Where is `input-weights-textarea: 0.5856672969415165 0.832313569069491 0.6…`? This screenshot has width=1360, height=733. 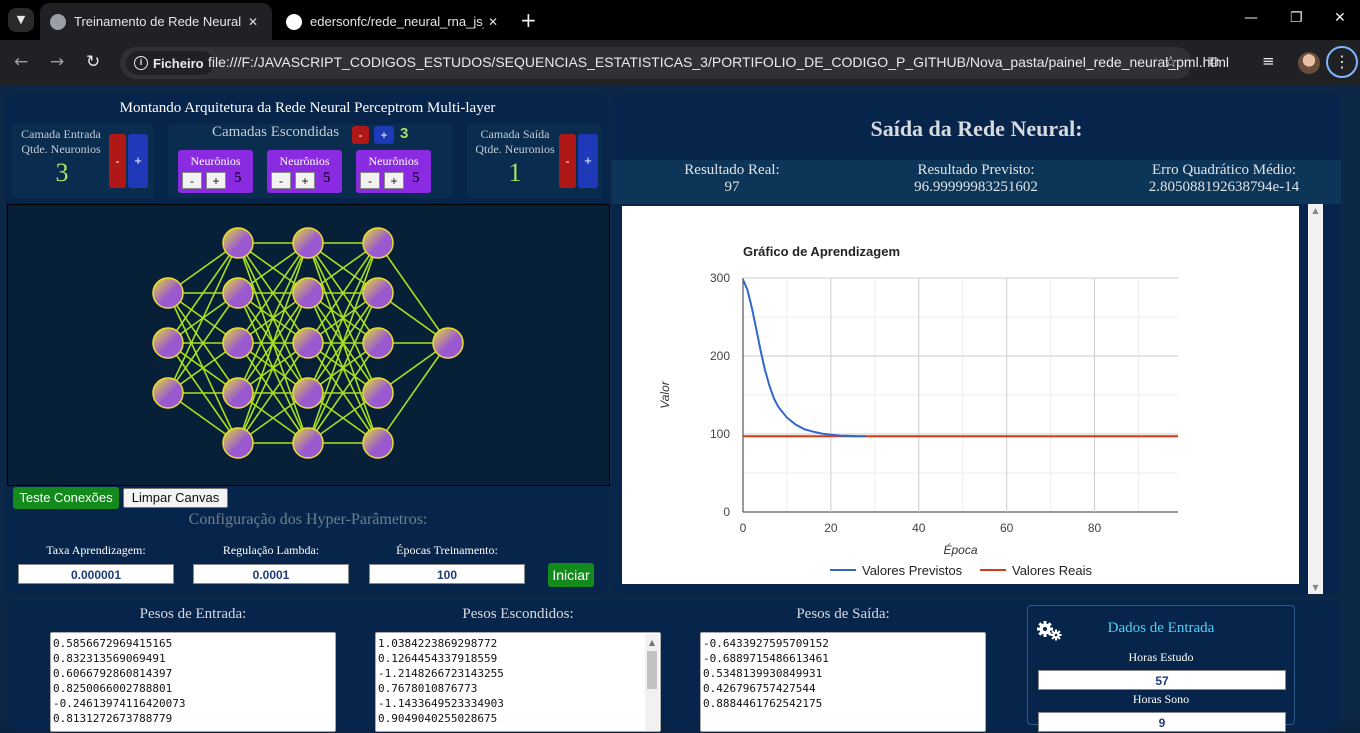
input-weights-textarea: 0.5856672969415165 0.832313569069491 0.6… is located at coordinates (193, 682).